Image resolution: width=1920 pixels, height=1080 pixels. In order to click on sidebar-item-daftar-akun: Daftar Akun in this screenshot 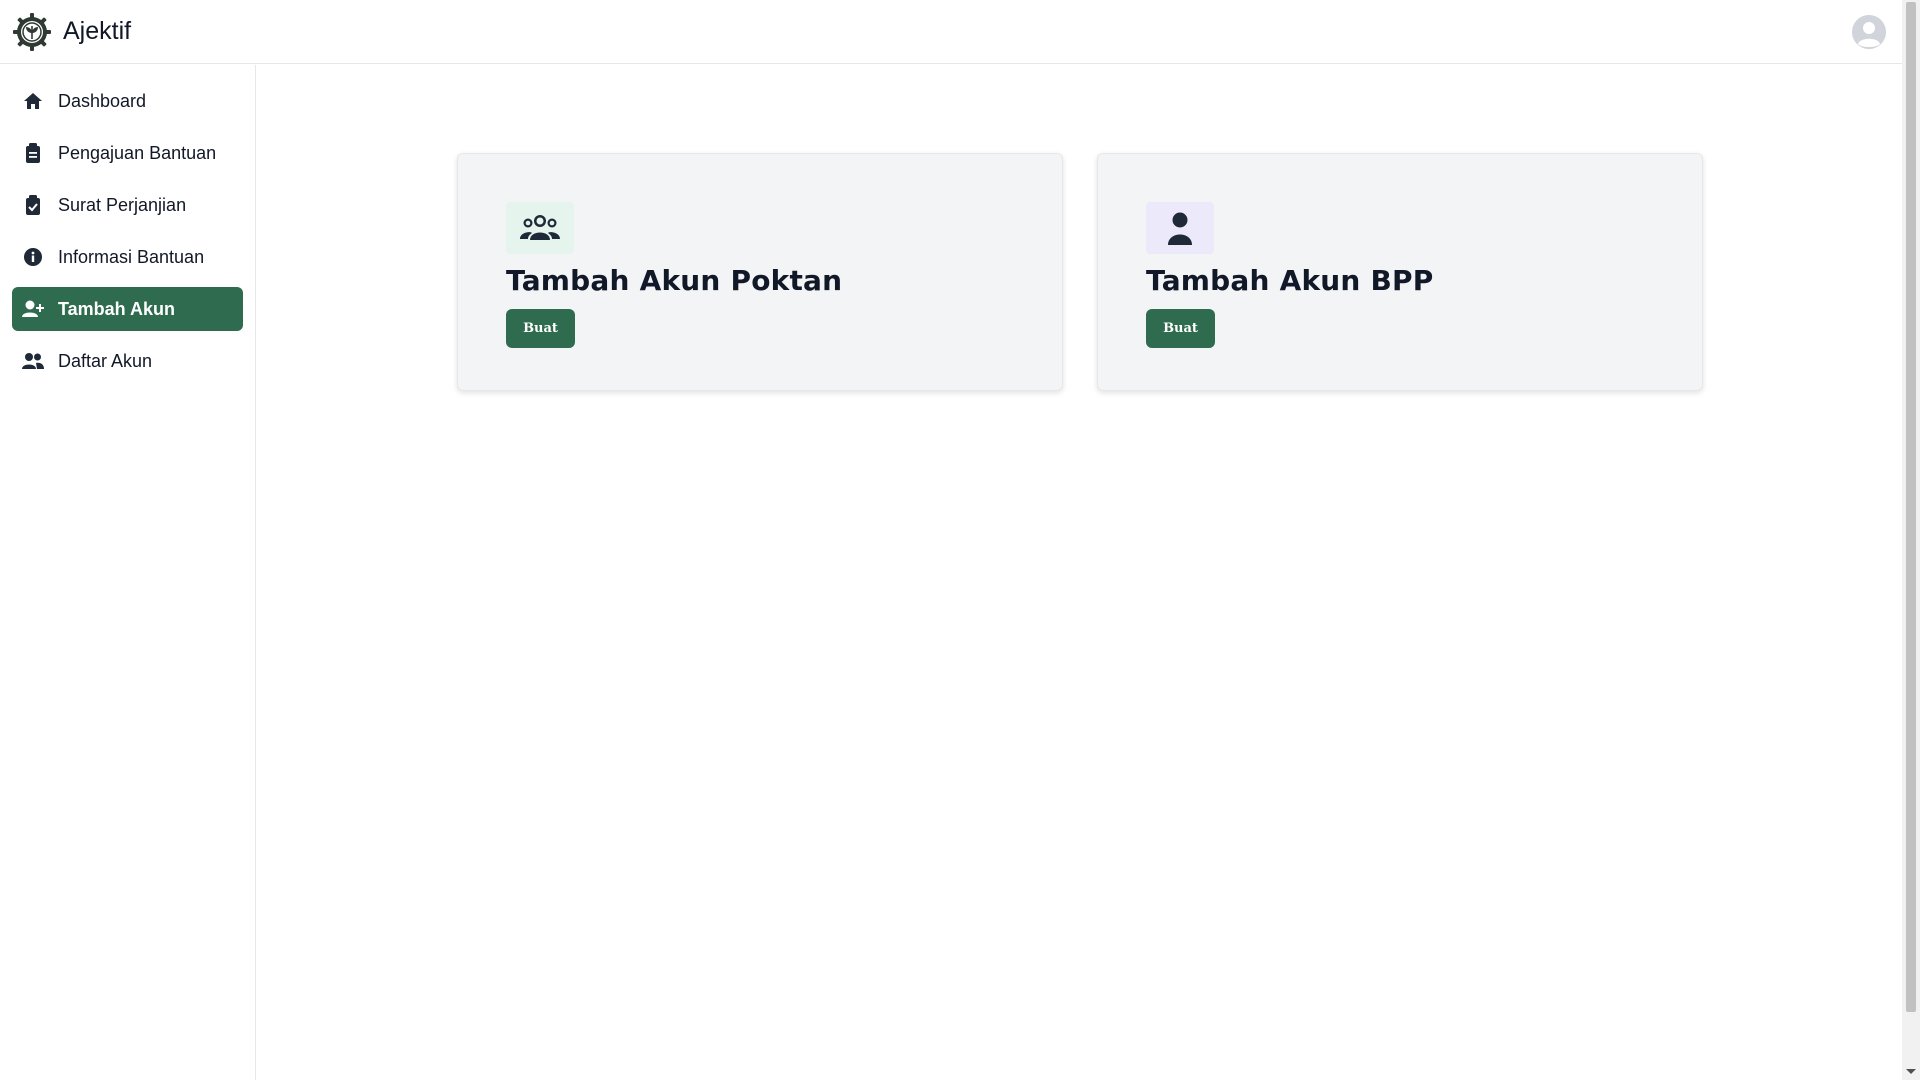, I will do `click(127, 361)`.